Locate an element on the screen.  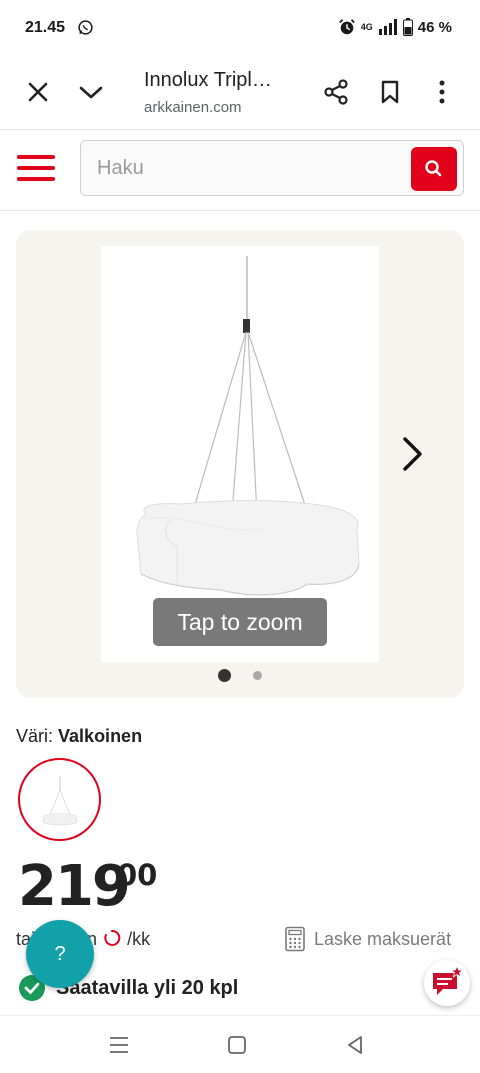
color-value: Valkoinen is located at coordinates (100, 736).